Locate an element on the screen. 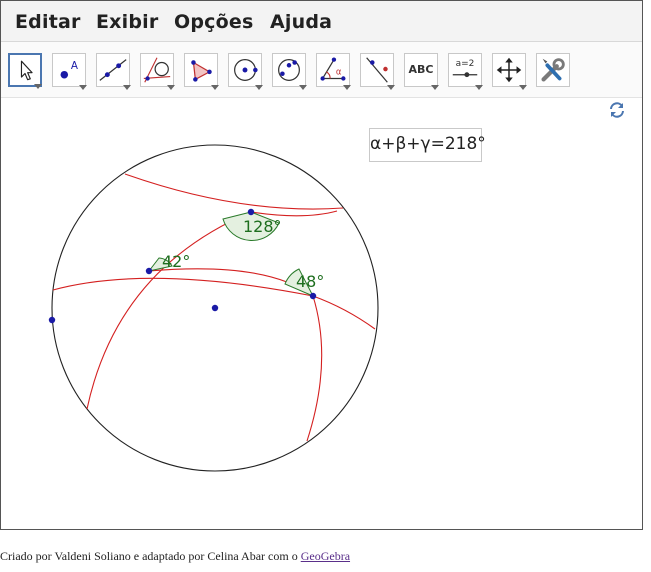  move-graphics-view-tool-button is located at coordinates (509, 71).